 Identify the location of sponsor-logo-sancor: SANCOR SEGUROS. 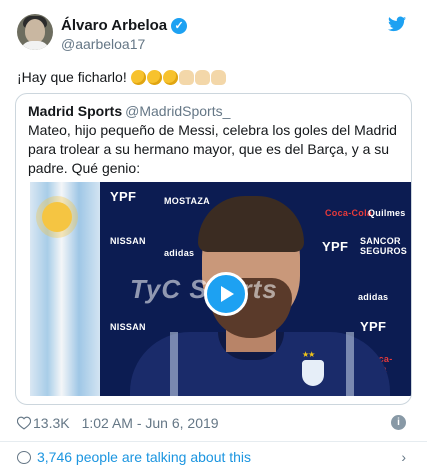
(384, 246).